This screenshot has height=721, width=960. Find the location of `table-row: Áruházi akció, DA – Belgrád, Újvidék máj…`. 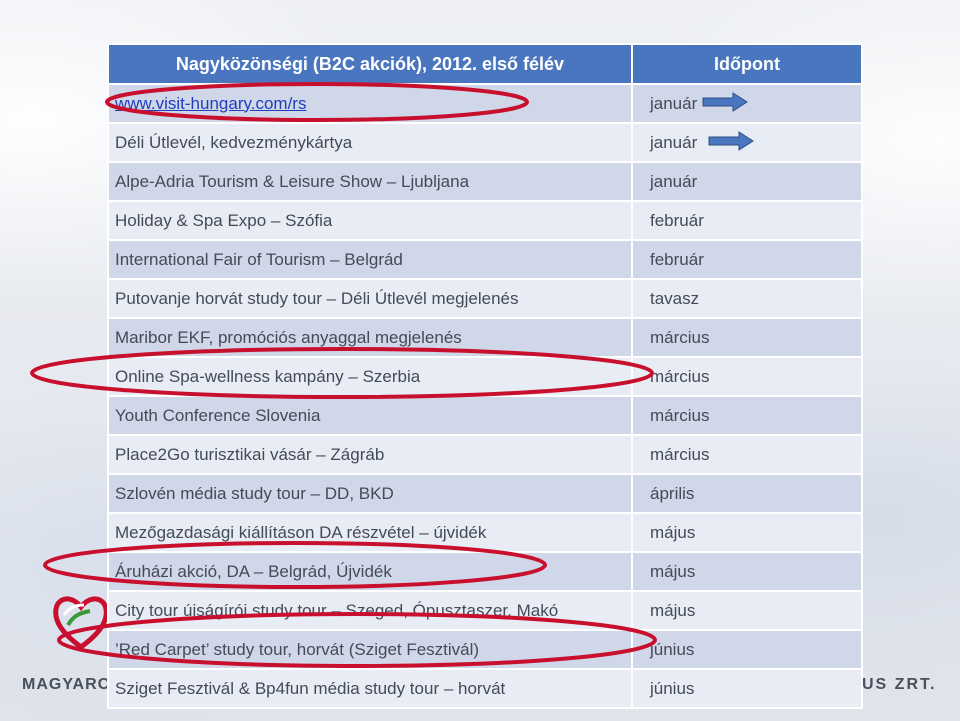

table-row: Áruházi akció, DA – Belgrád, Újvidék máj… is located at coordinates (485, 571).